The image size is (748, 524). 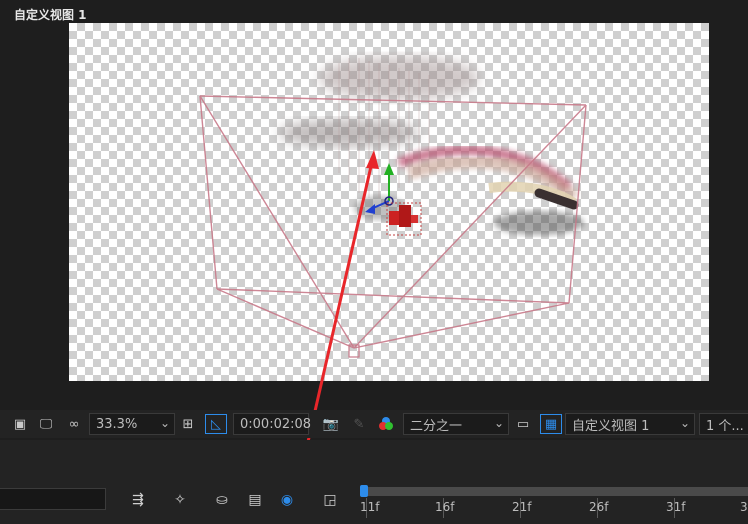 What do you see at coordinates (53, 499) in the screenshot?
I see `layer-search-input` at bounding box center [53, 499].